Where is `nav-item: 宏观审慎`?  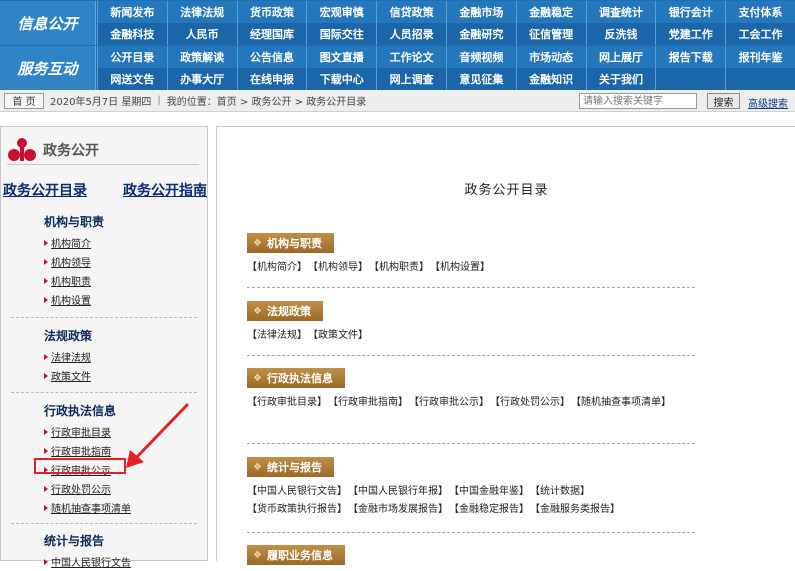 nav-item: 宏观审慎 is located at coordinates (341, 12).